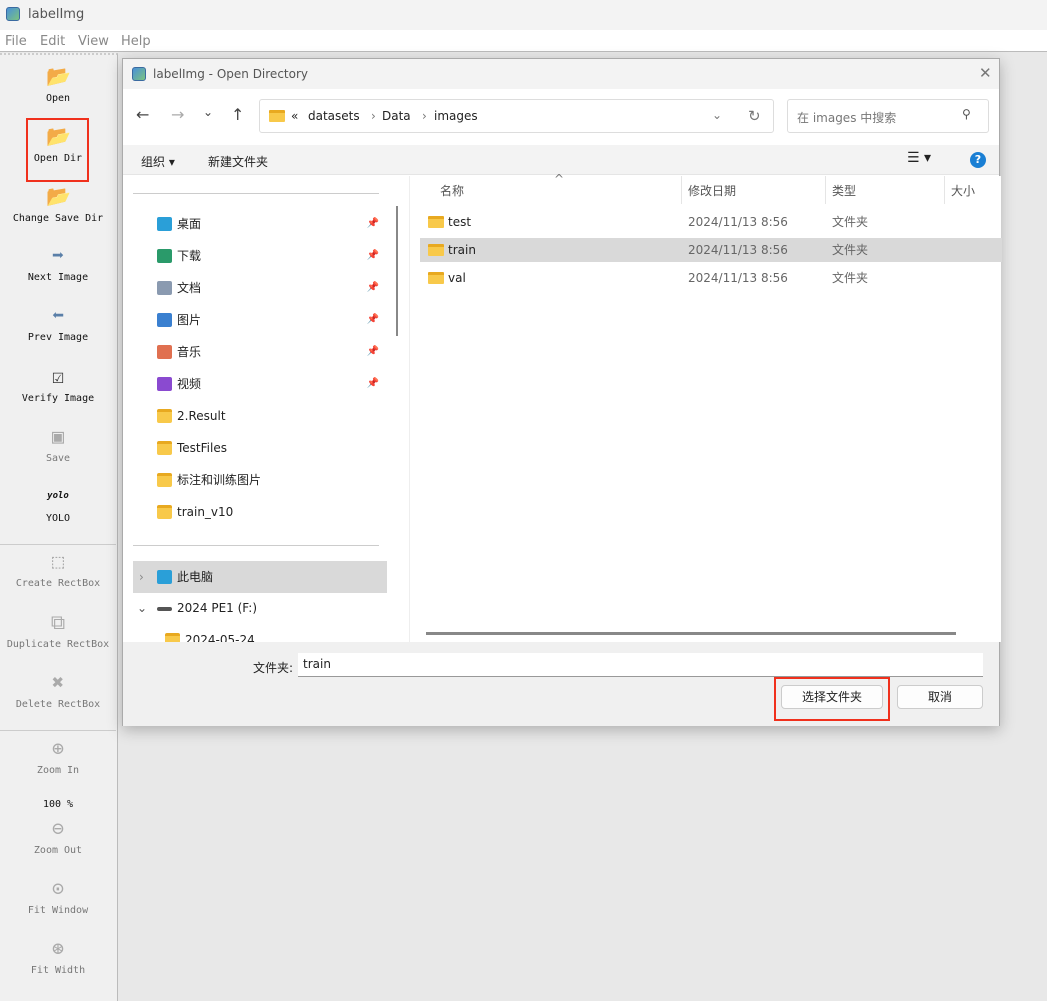 The image size is (1047, 1001). Describe the element at coordinates (640, 665) in the screenshot. I see `folder-input: train` at that location.